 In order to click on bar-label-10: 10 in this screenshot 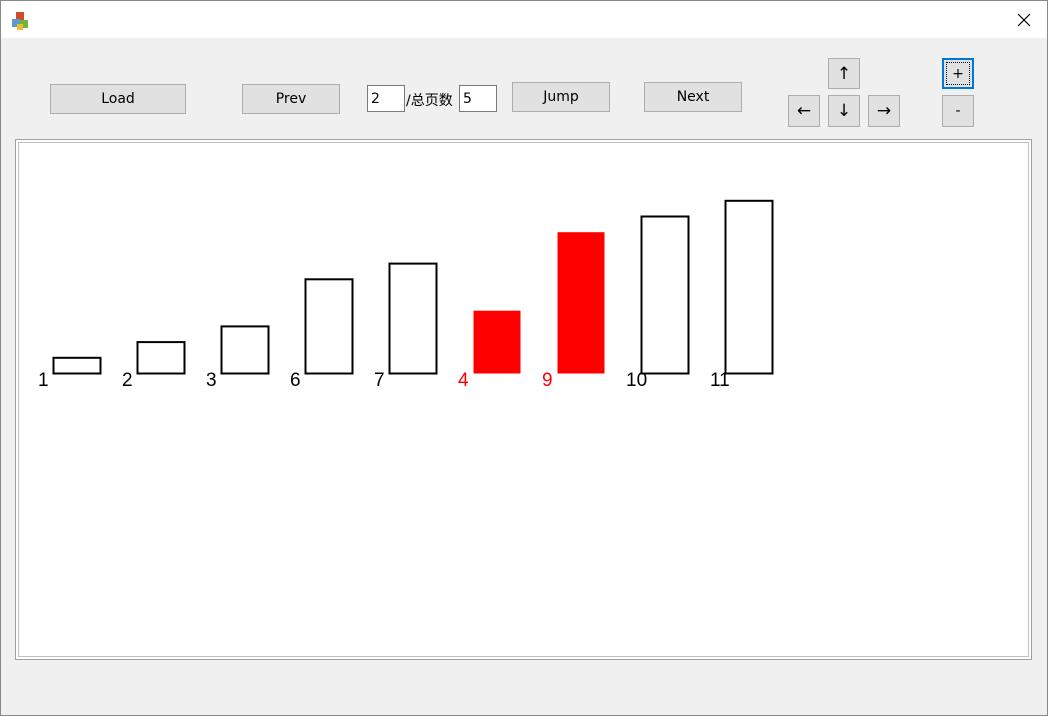, I will do `click(636, 380)`.